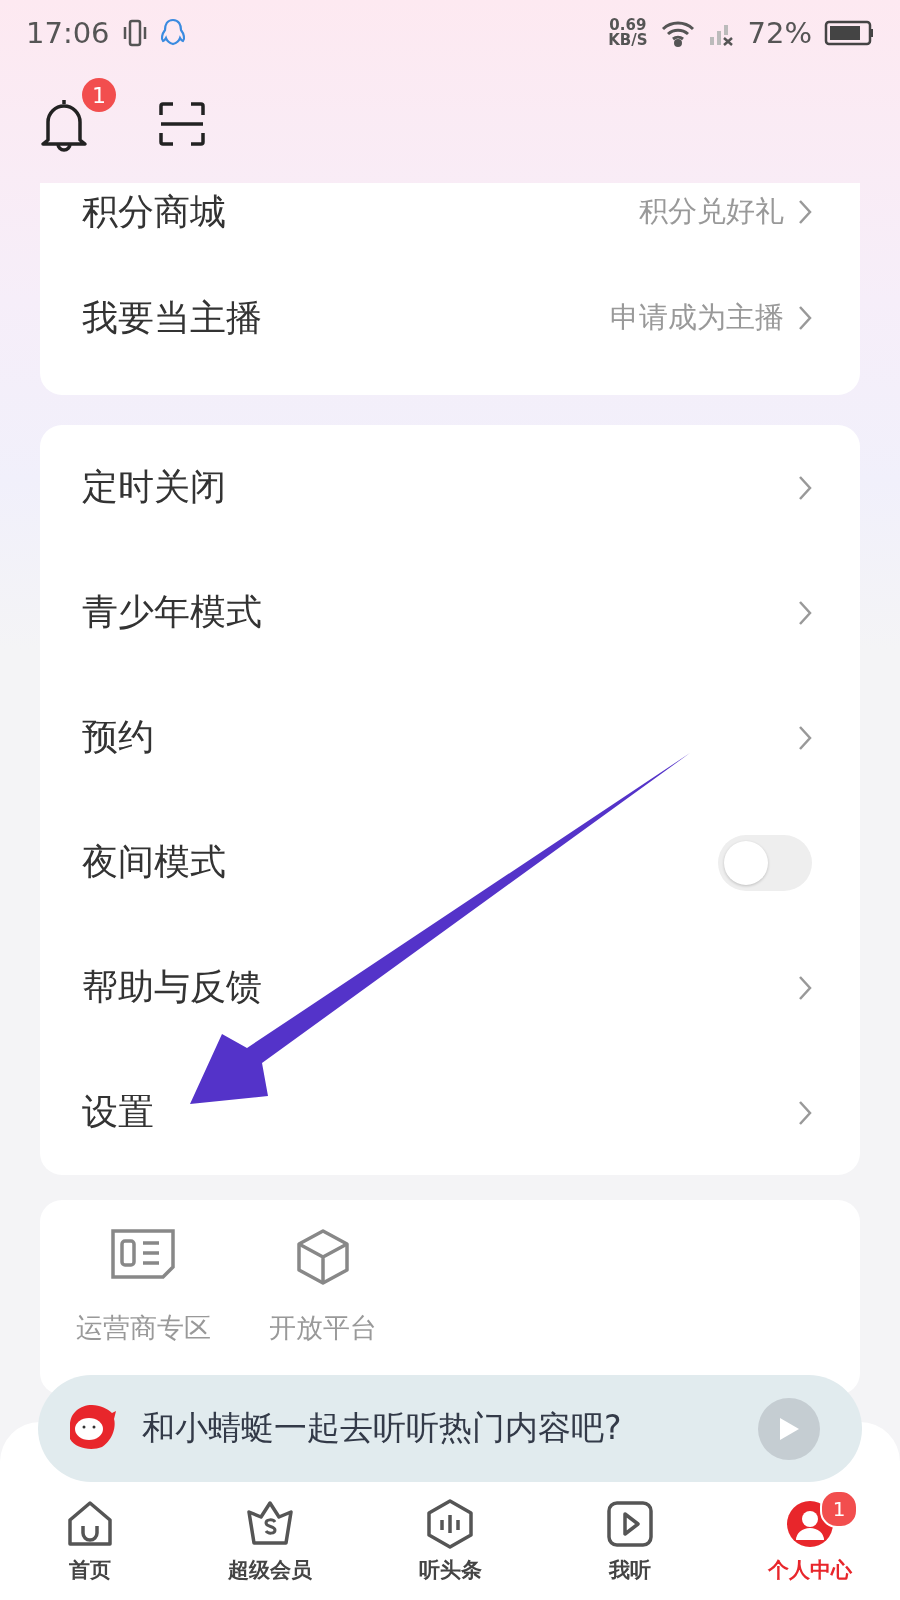 The width and height of the screenshot is (900, 1600). Describe the element at coordinates (628, 32) in the screenshot. I see `network-speed: 0.69 KB/S` at that location.